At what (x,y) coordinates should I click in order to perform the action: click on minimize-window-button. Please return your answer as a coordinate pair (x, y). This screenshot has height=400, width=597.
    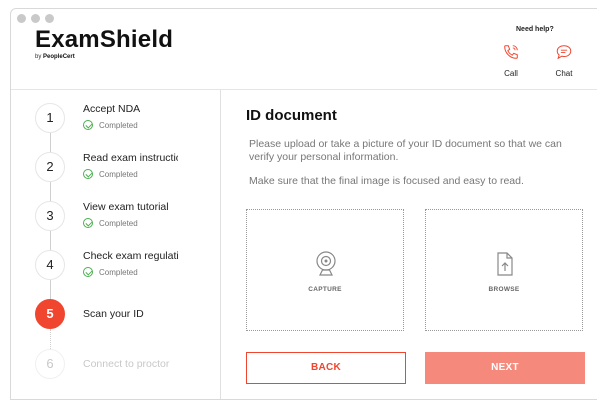
    Looking at the image, I should click on (35, 18).